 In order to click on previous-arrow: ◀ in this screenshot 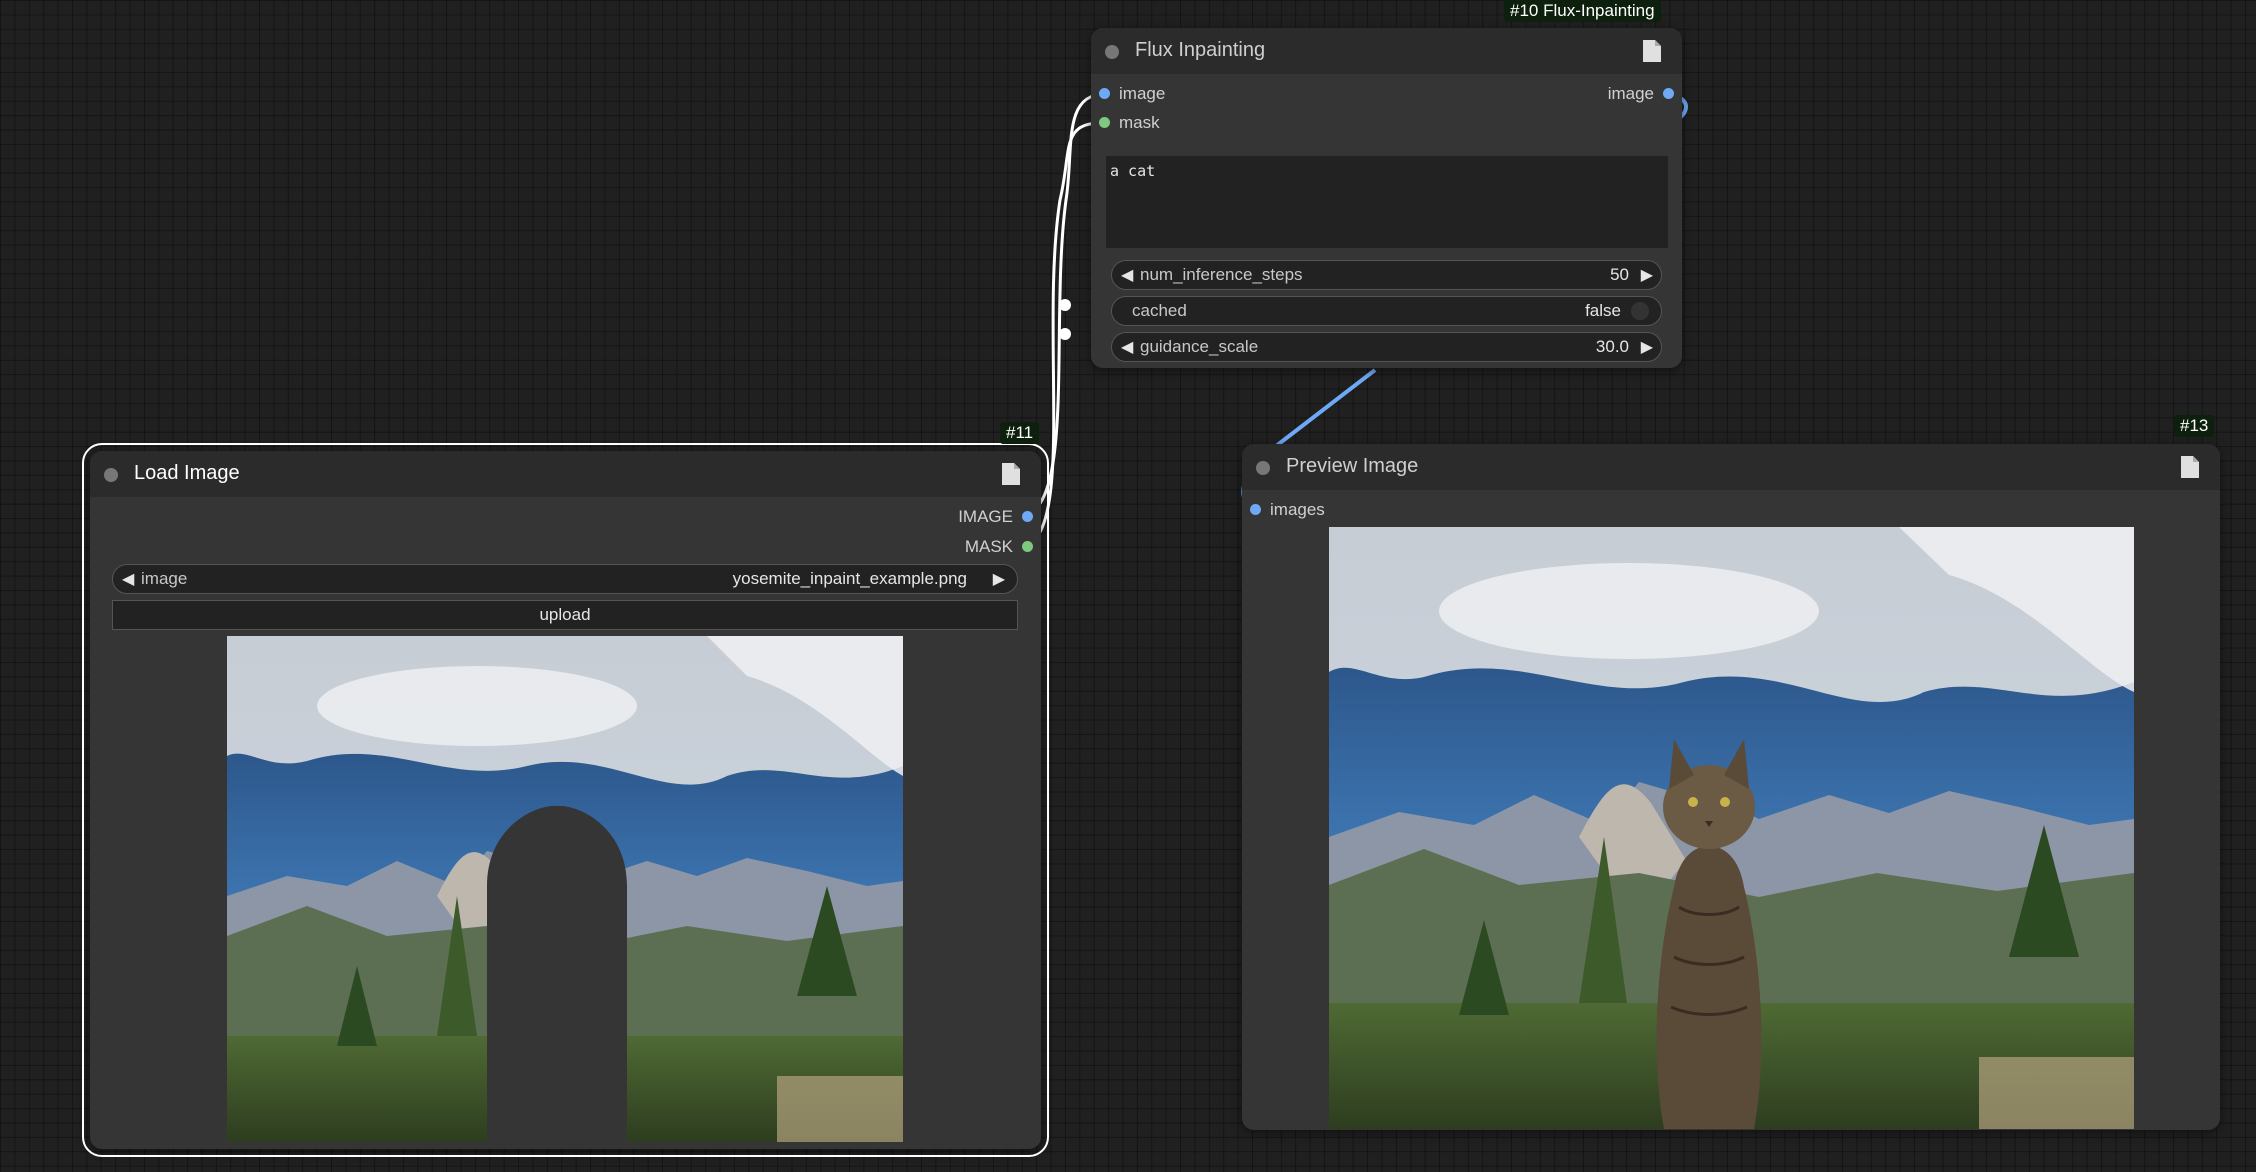, I will do `click(128, 579)`.